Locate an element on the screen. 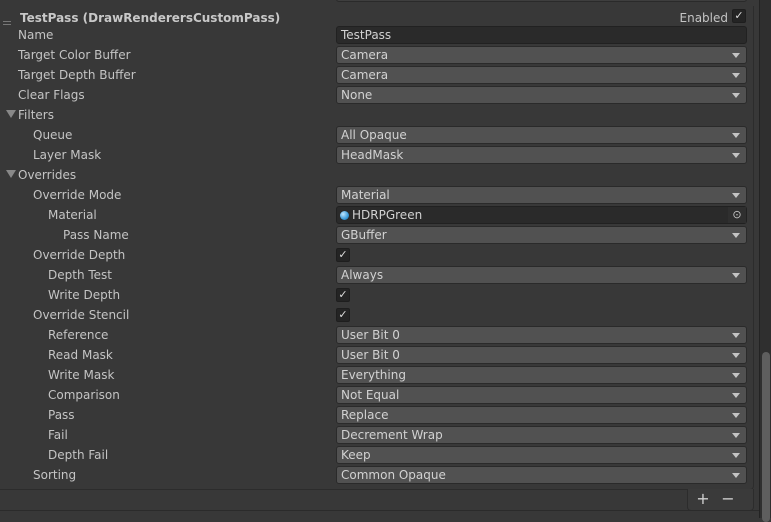 The width and height of the screenshot is (771, 522). enabled-toggle: Enabled ✓ is located at coordinates (712, 17).